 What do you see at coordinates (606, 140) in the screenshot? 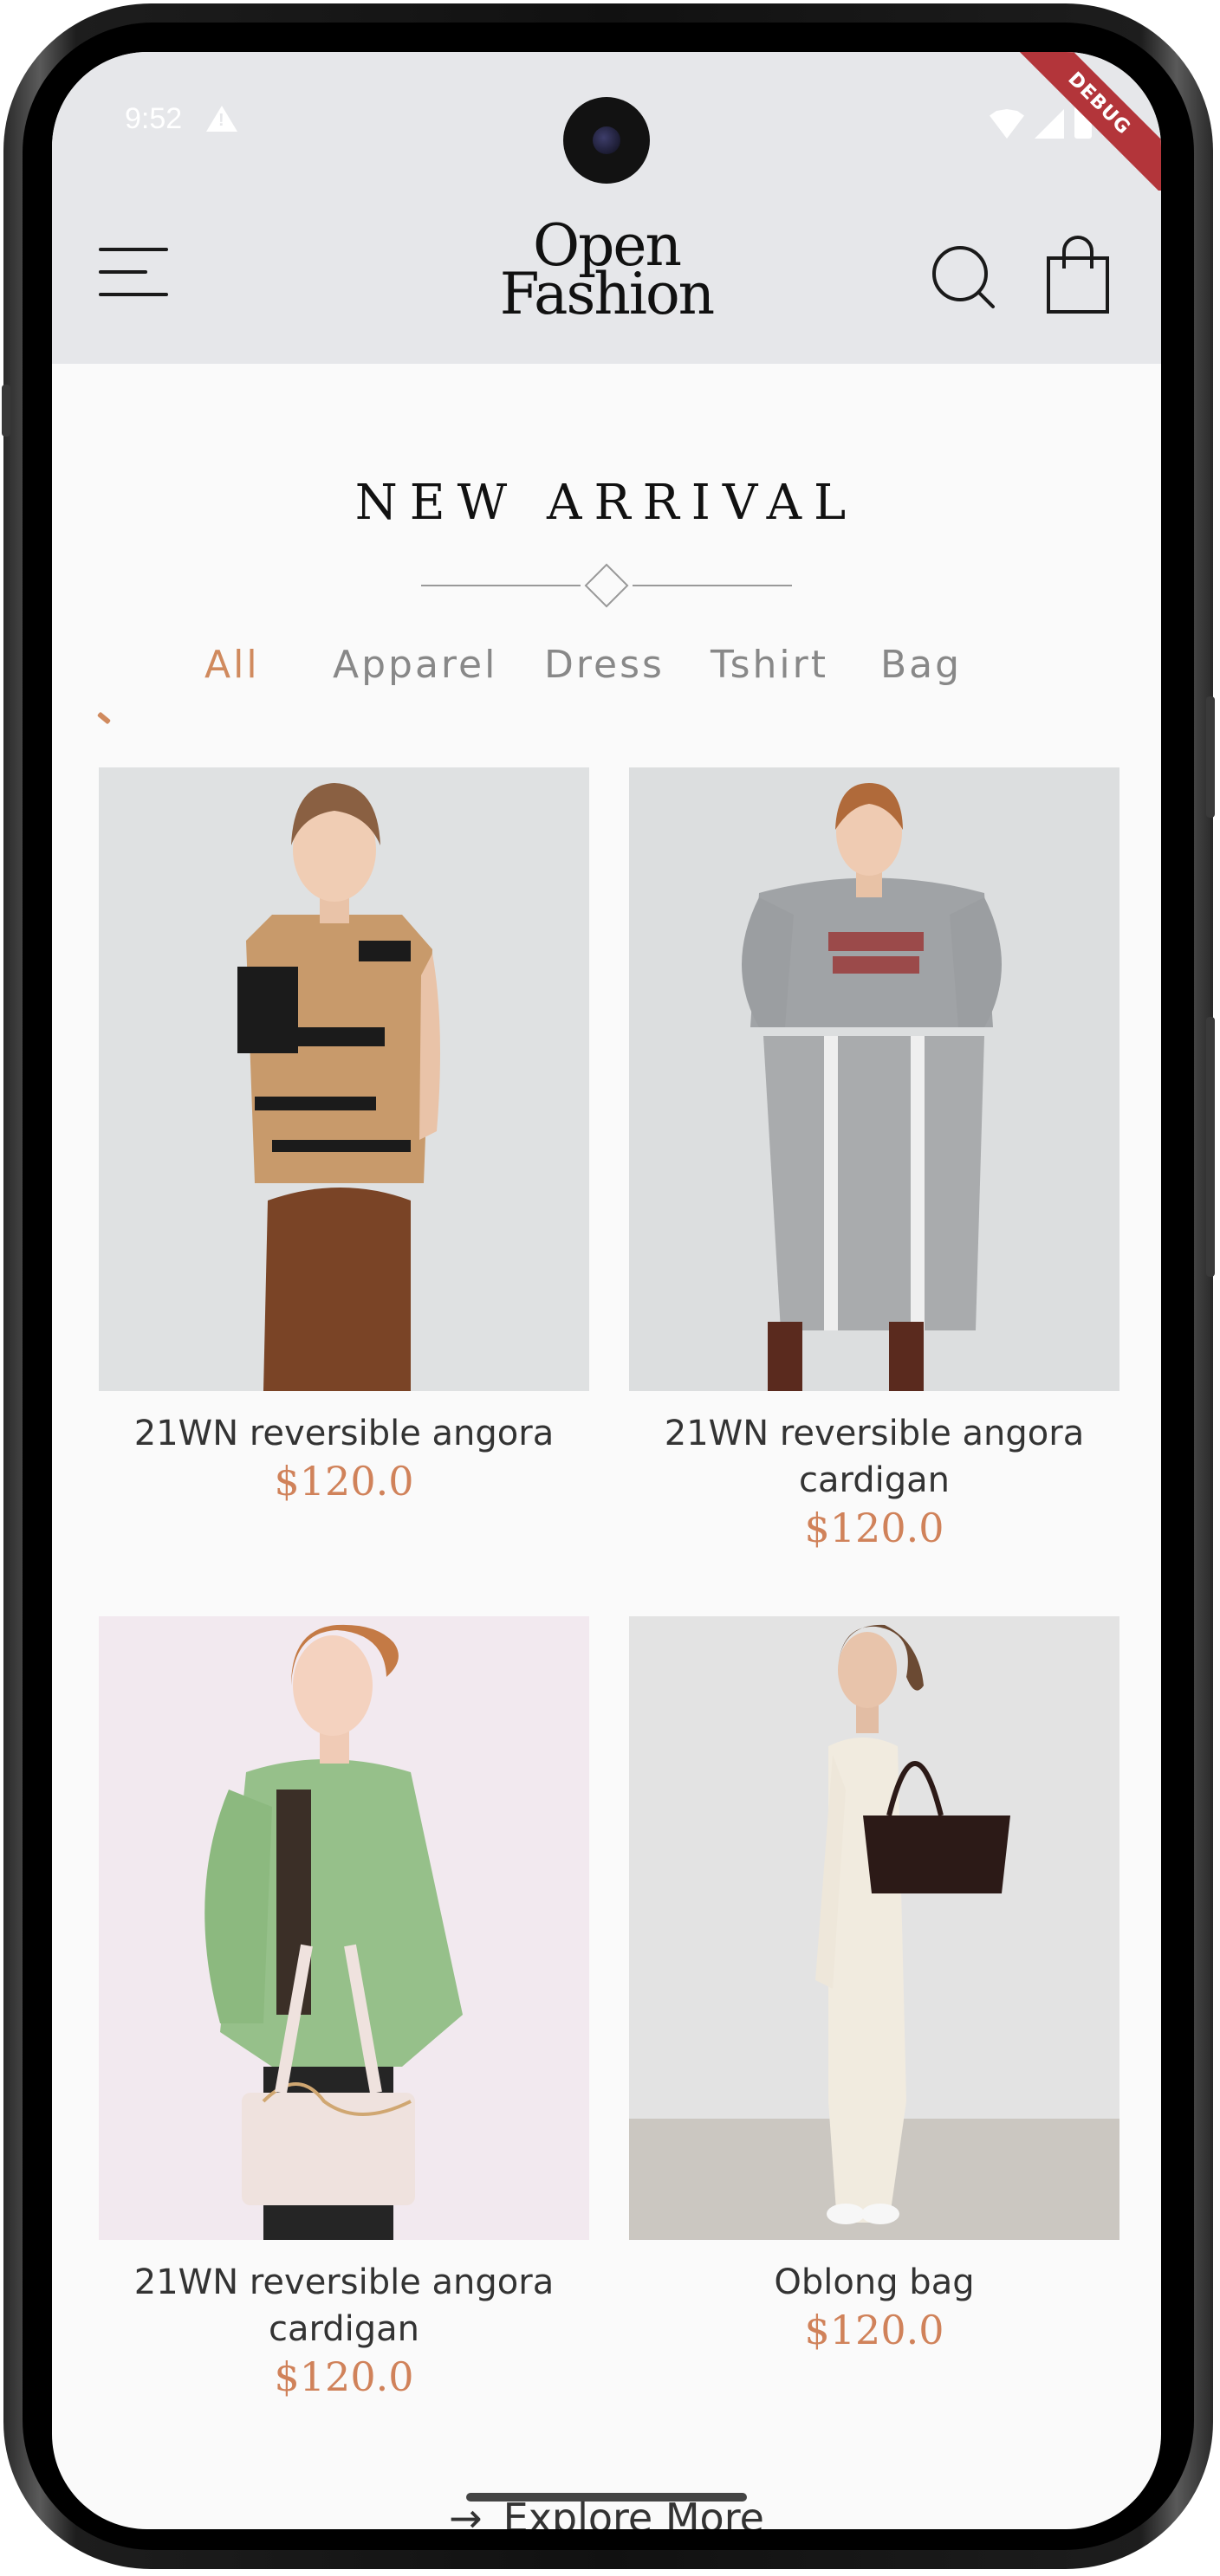
I see `front-camera` at bounding box center [606, 140].